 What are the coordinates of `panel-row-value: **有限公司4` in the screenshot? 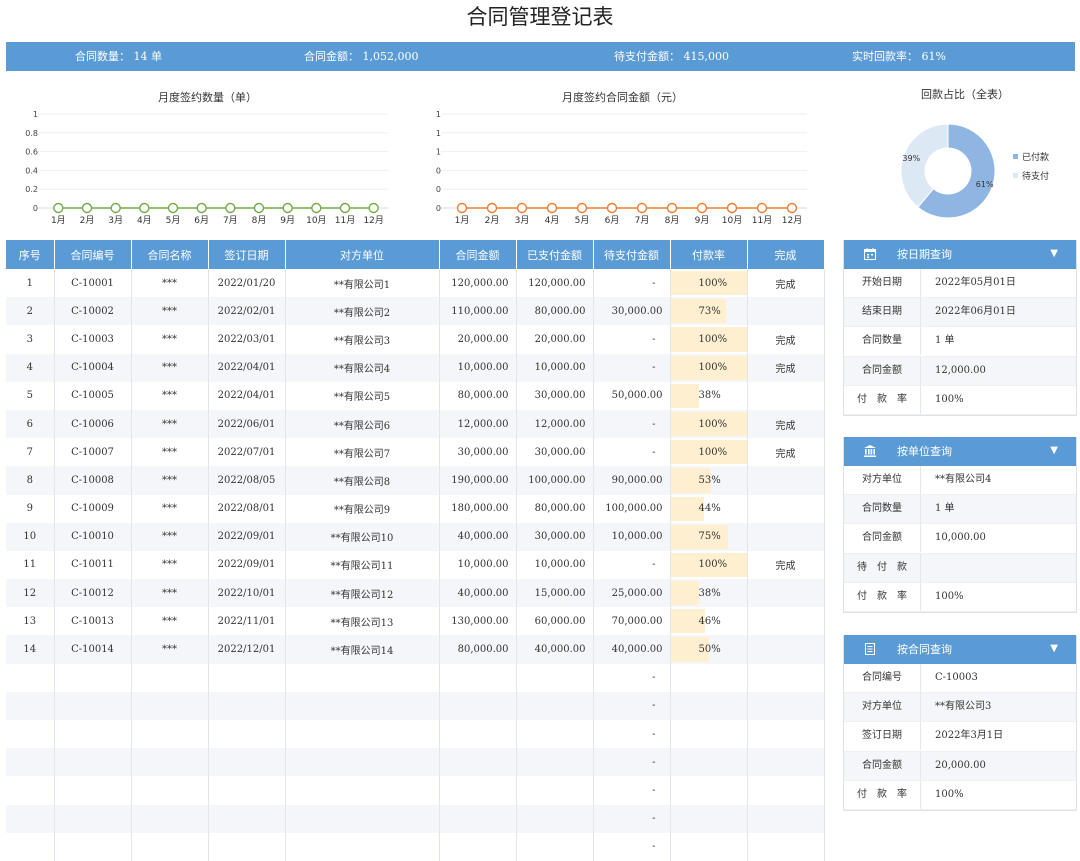 It's located at (963, 480).